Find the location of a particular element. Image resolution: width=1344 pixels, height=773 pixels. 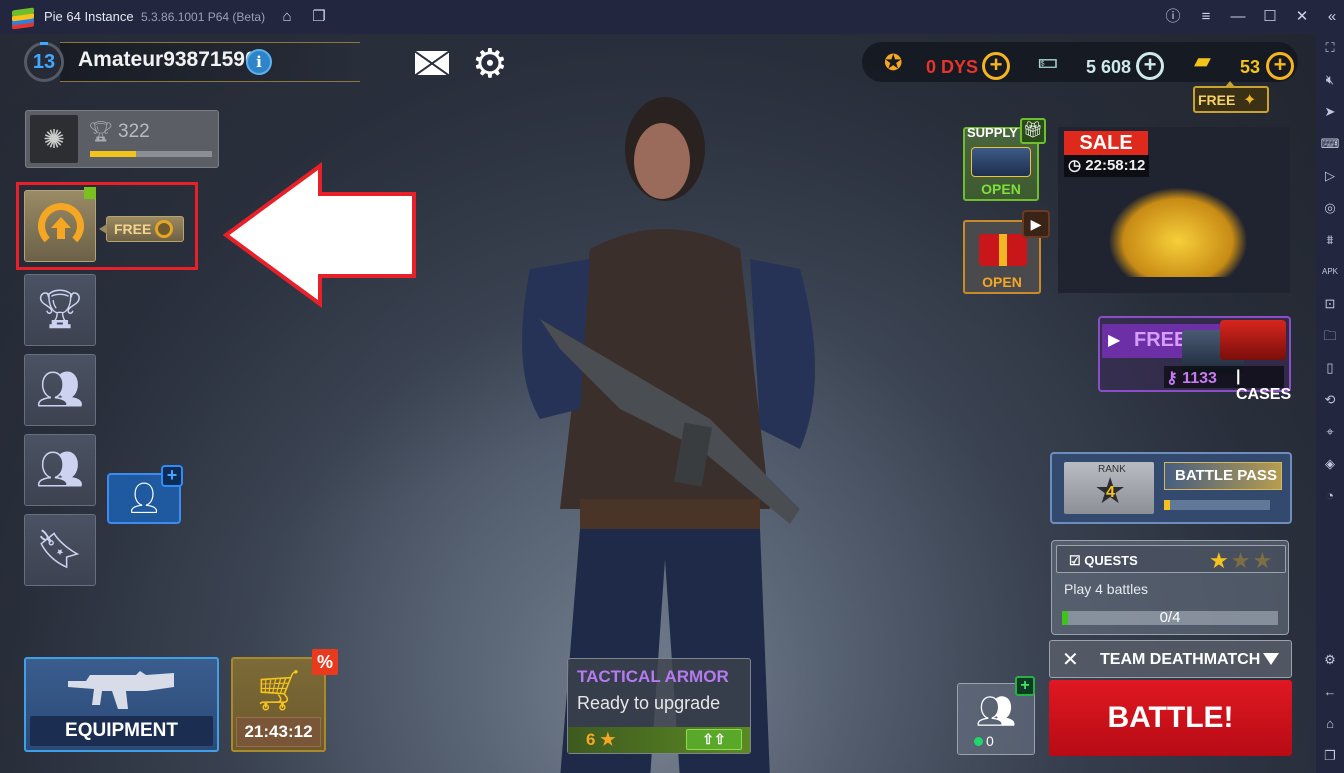

pointer-icon: ➤ is located at coordinates (1330, 112).